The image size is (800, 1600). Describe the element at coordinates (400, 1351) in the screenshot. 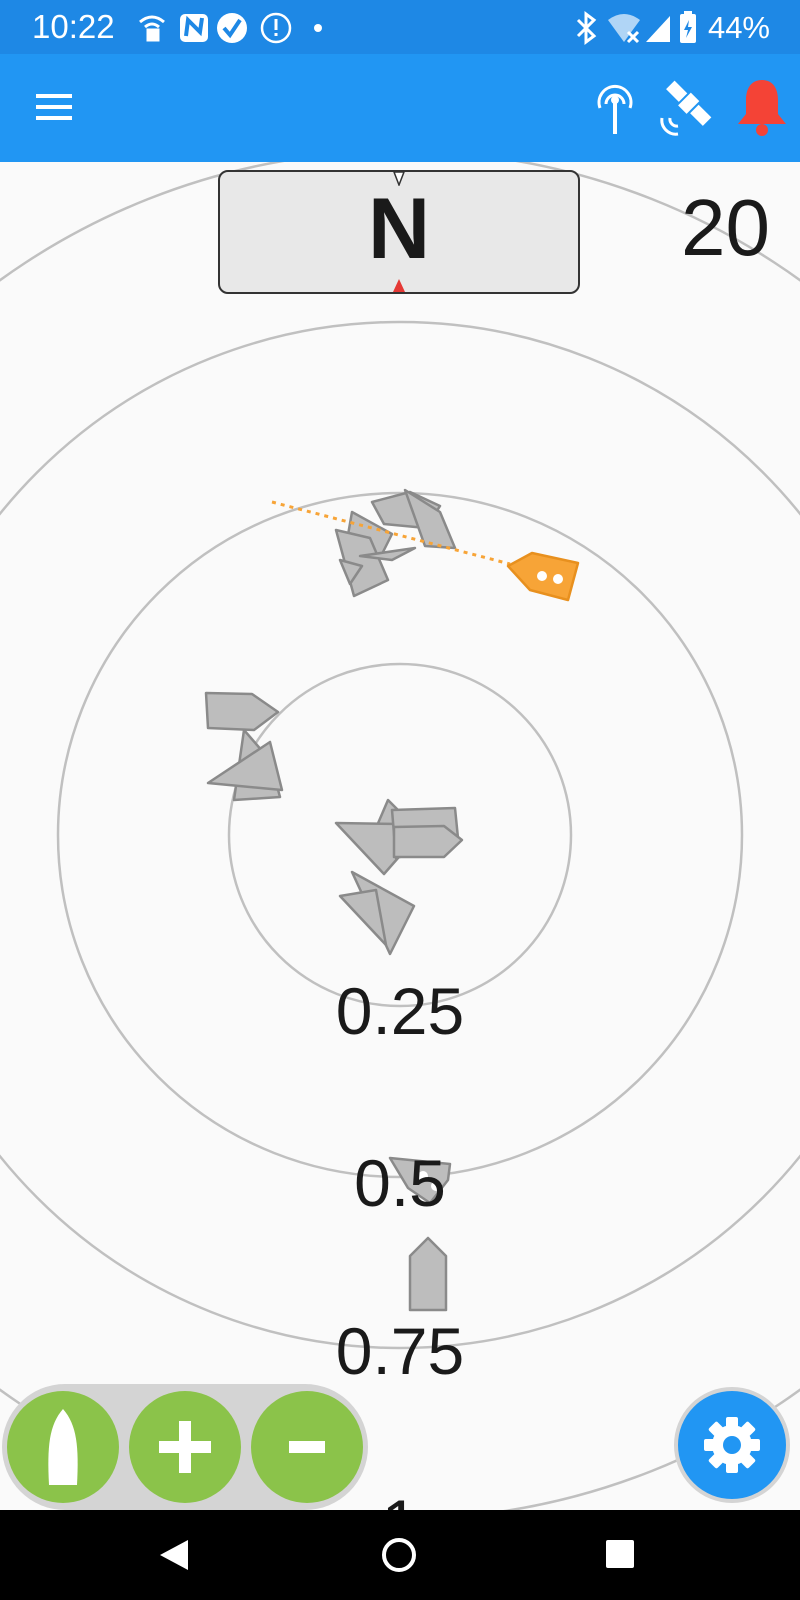

I see `ring-label-0-75: 0.75` at that location.